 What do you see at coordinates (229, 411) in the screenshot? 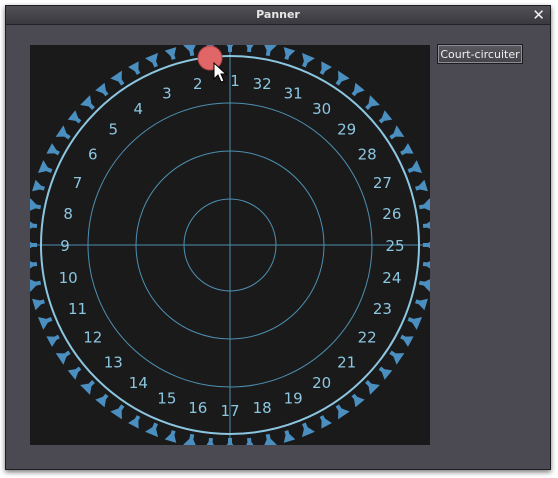
I see `speaker-label: 17` at bounding box center [229, 411].